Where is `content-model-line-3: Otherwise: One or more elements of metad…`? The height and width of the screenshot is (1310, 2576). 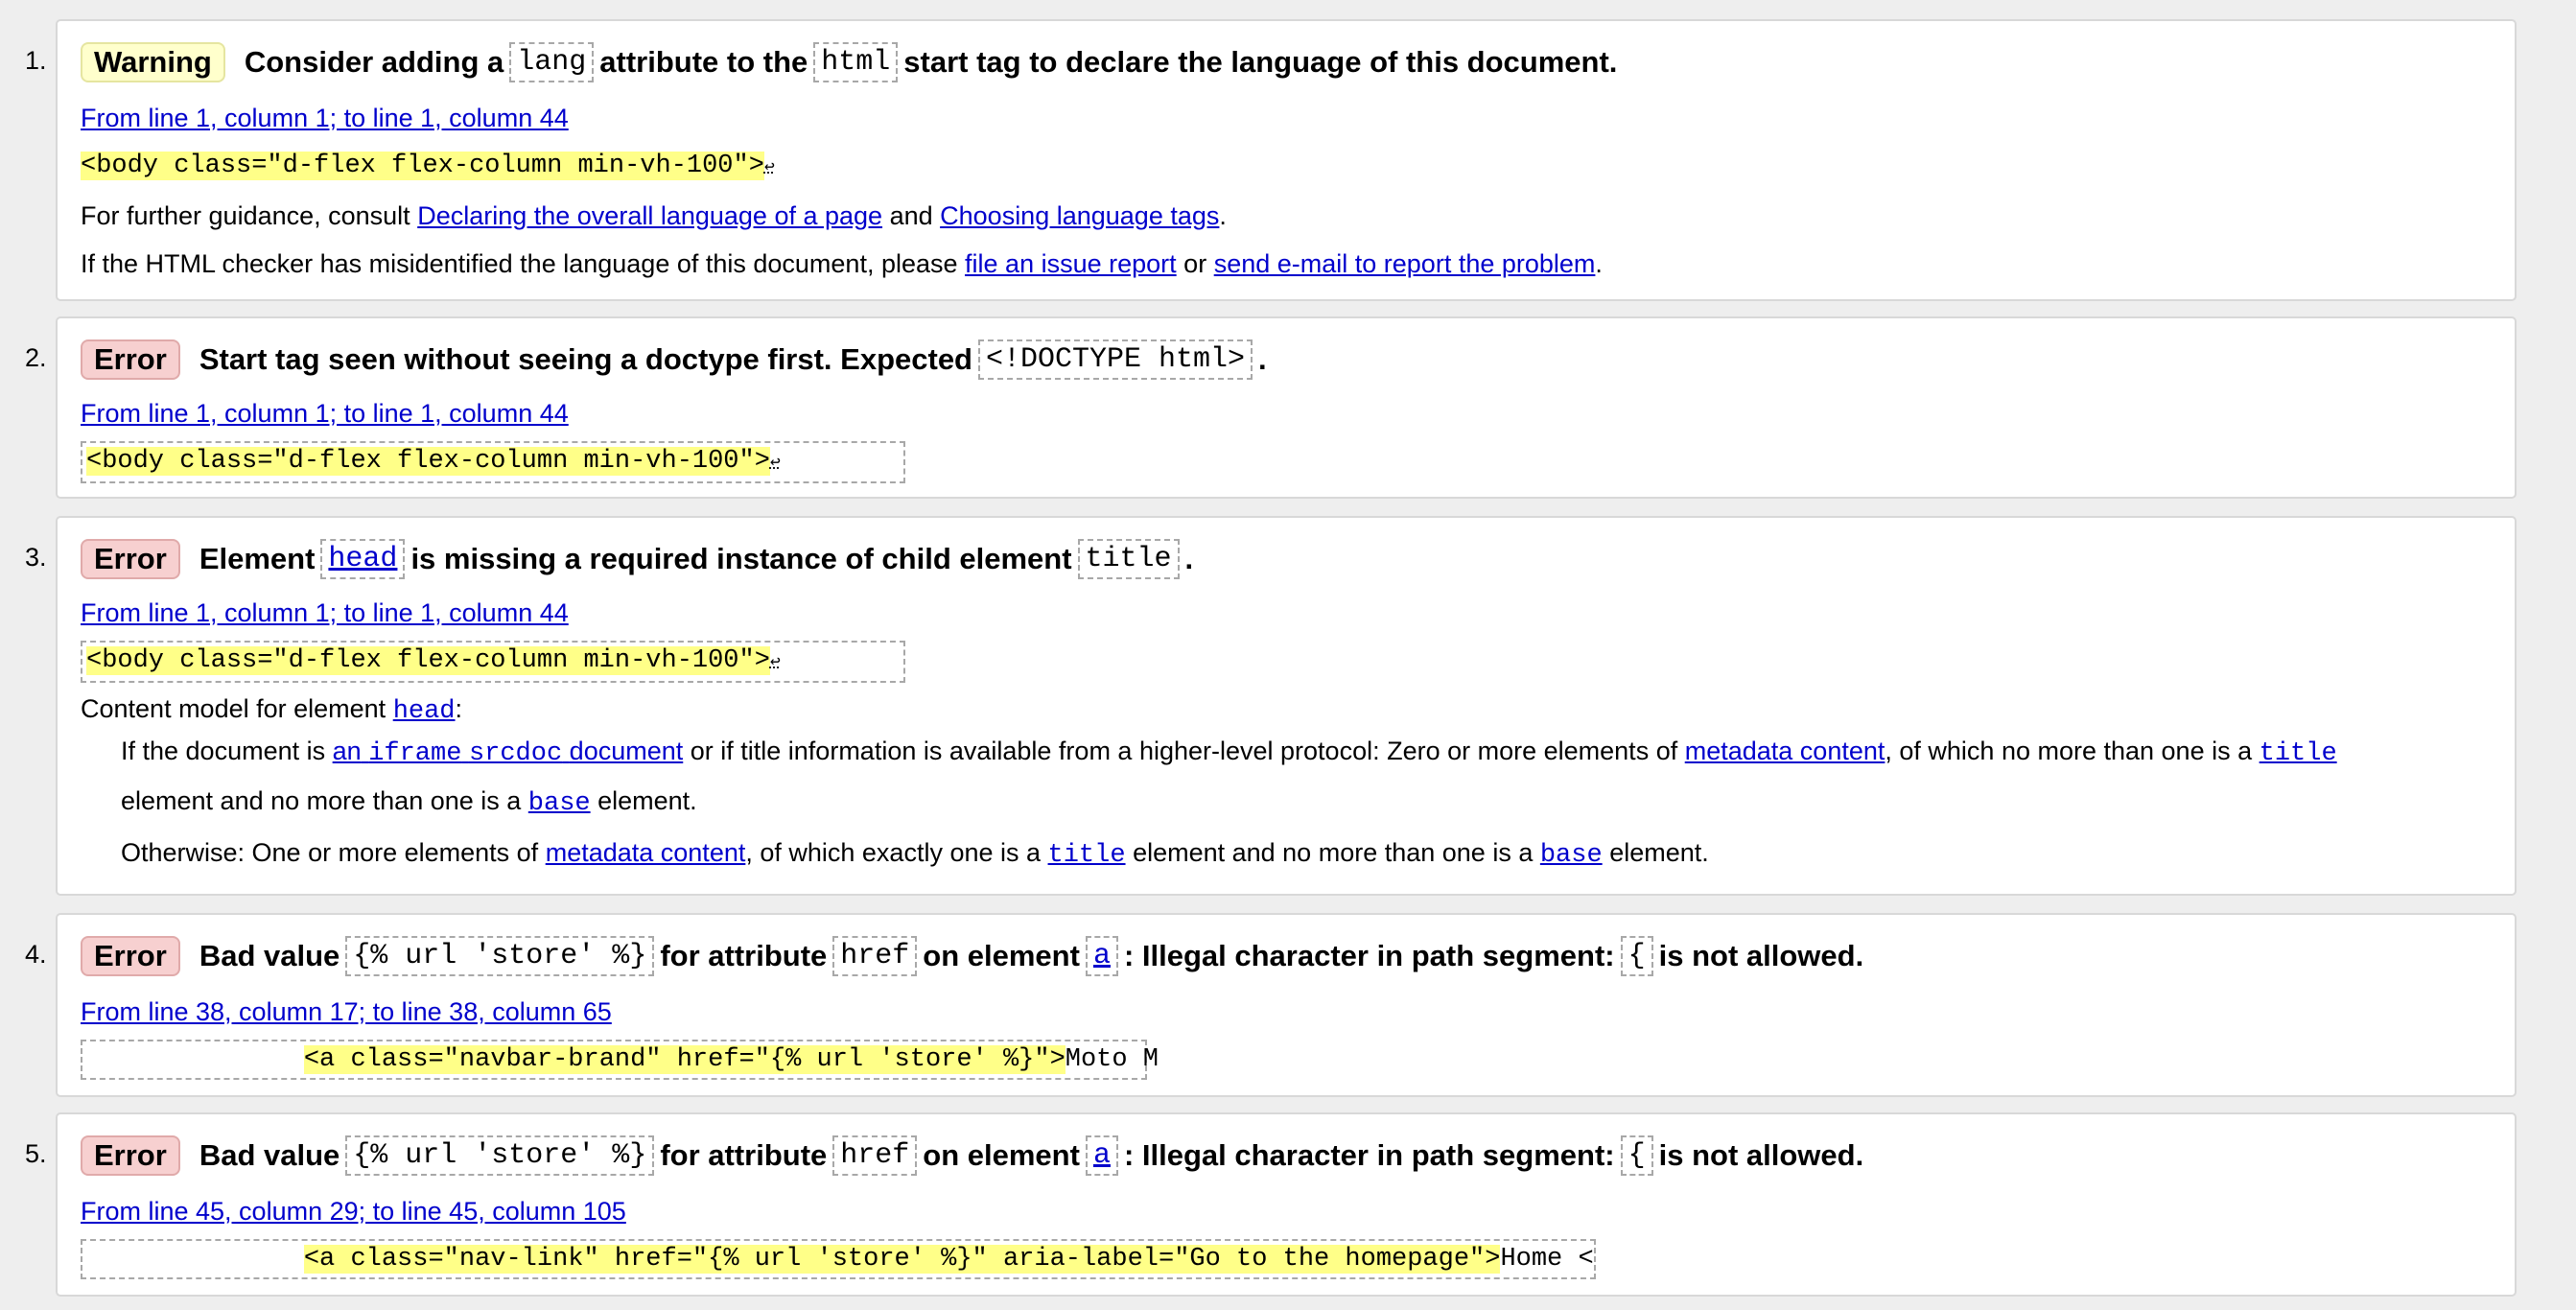
content-model-line-3: Otherwise: One or more elements of metad… is located at coordinates (915, 854).